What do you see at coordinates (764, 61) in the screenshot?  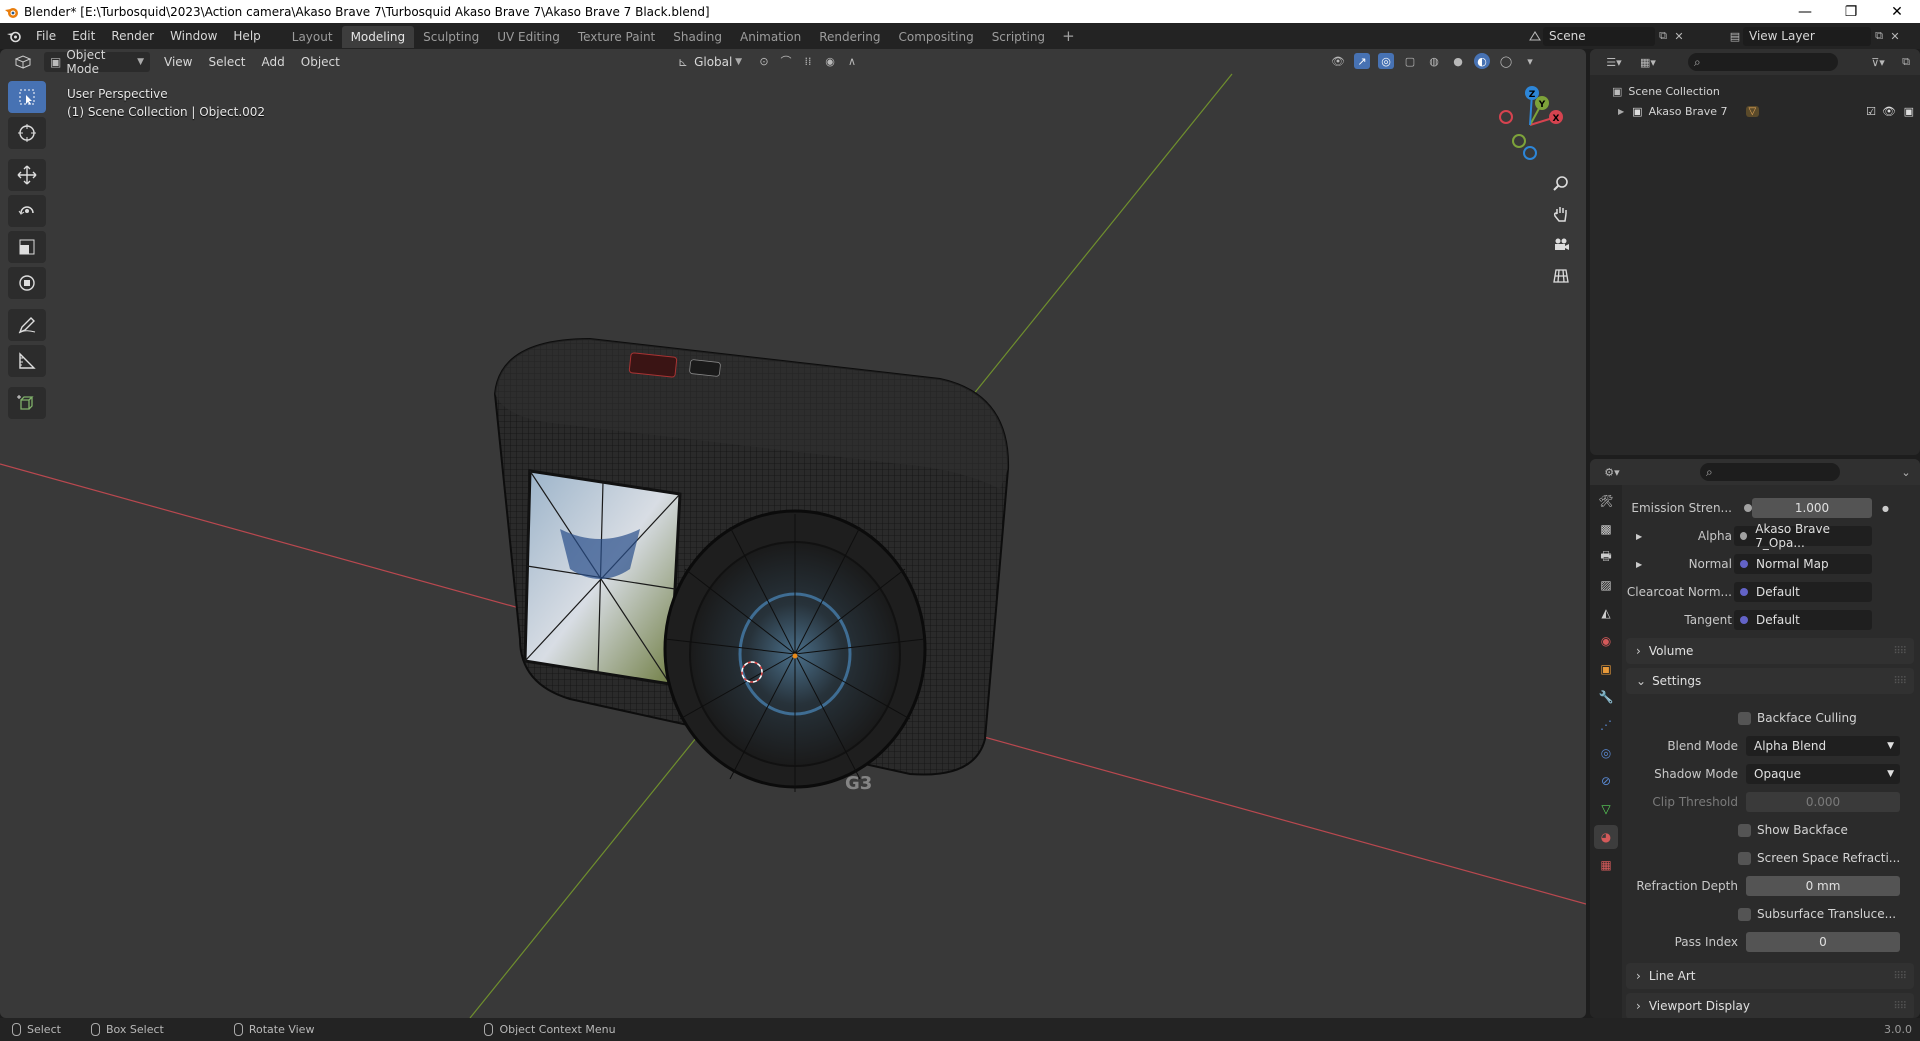 I see `pivot-icon: ⊙` at bounding box center [764, 61].